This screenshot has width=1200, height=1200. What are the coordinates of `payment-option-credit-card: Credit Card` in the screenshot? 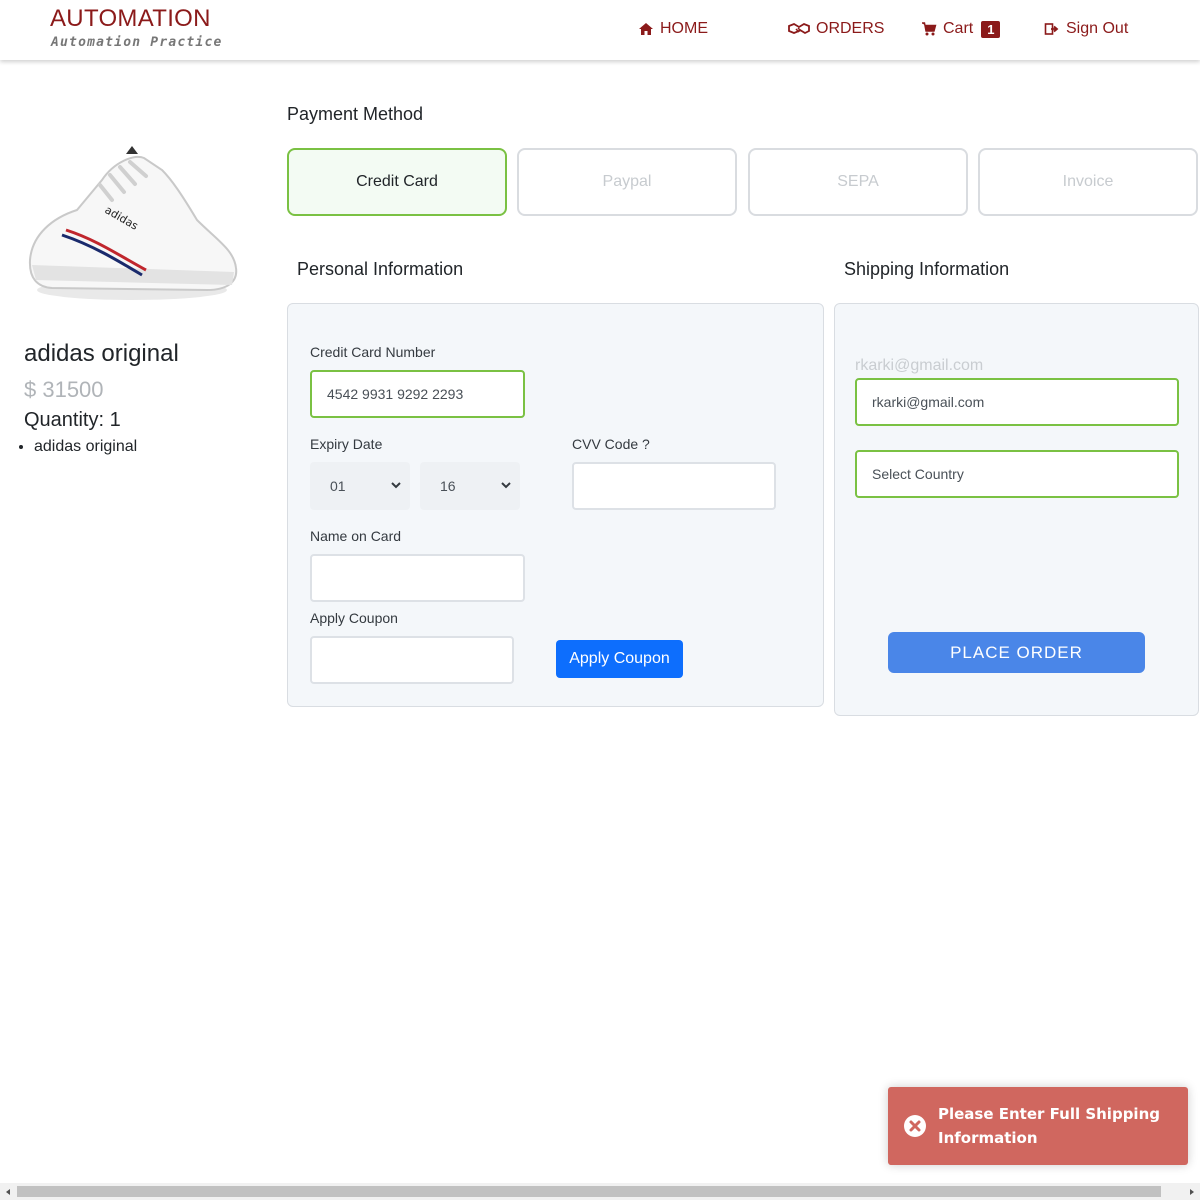 It's located at (397, 182).